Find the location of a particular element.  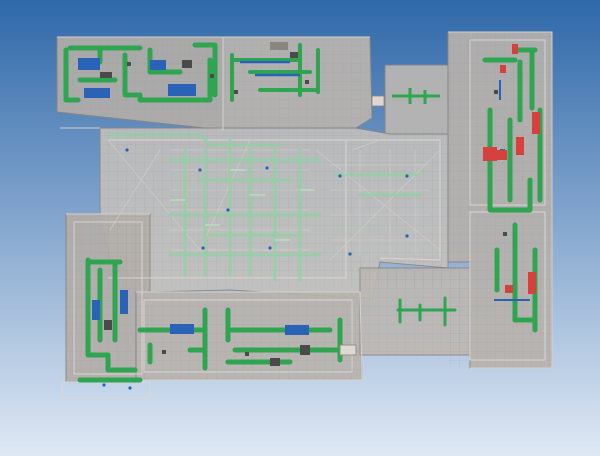

top-right-equipment is located at coordinates (378, 101).